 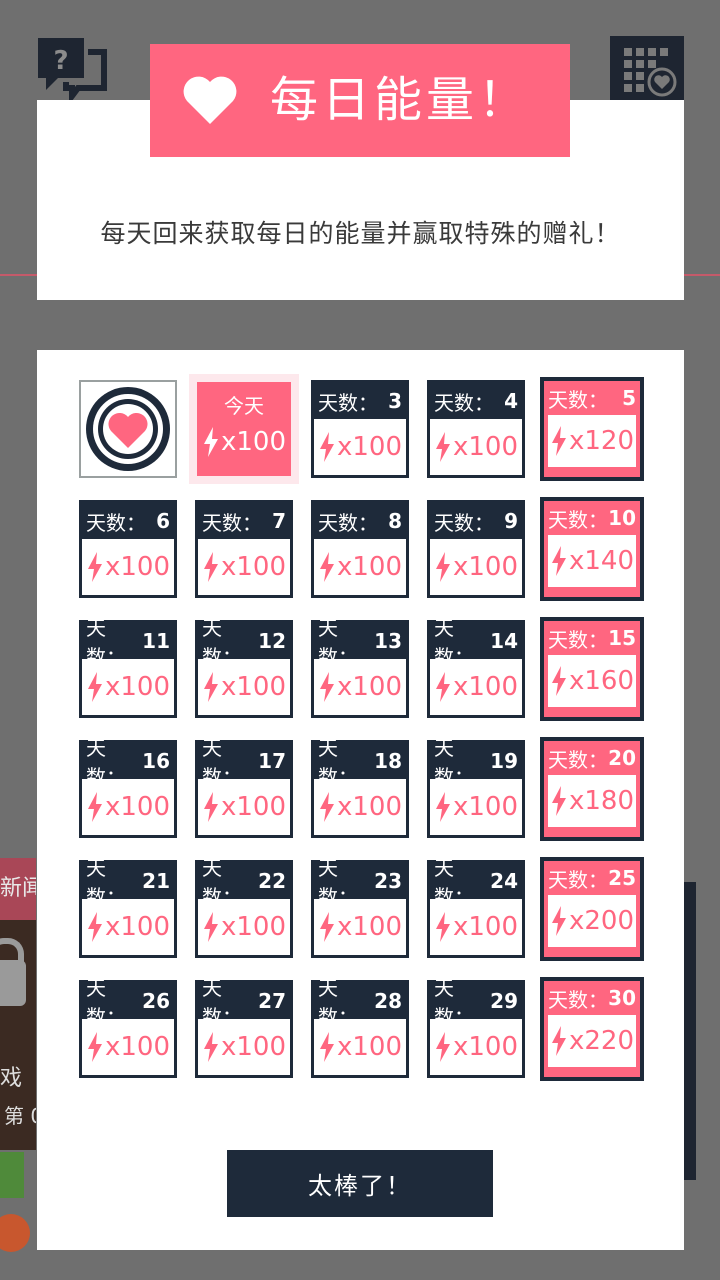 I want to click on day-number: 24, so click(x=504, y=881).